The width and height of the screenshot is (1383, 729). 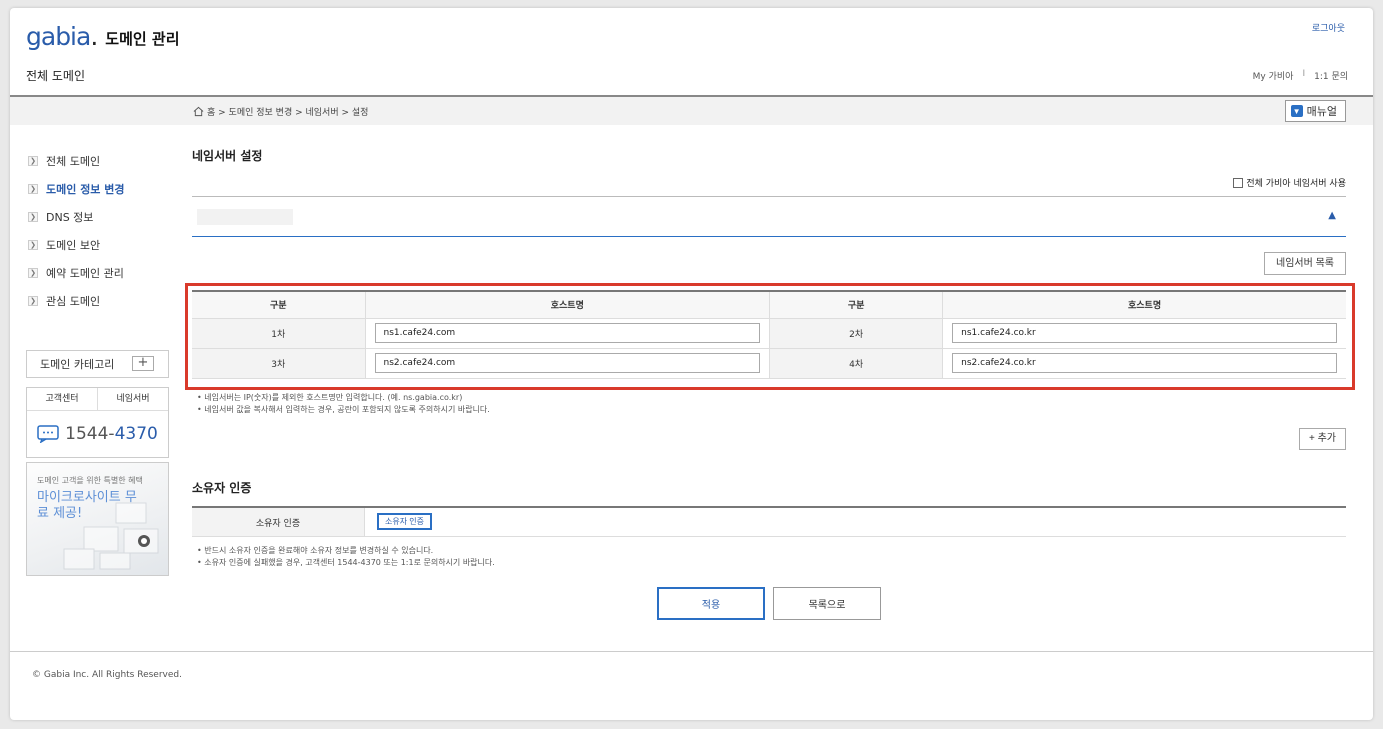 What do you see at coordinates (288, 113) in the screenshot?
I see `breadcrumb-text: 홈 > 도메인 정보 변경 > 네임서버 > 설정` at bounding box center [288, 113].